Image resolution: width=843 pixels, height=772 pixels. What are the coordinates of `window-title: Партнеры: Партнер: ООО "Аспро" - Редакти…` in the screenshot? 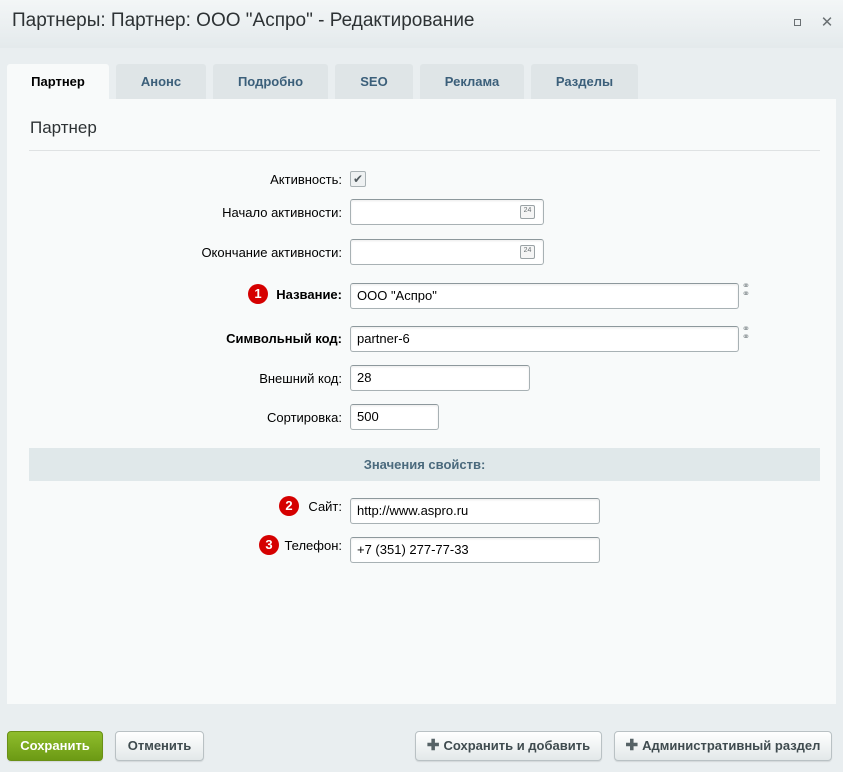 It's located at (243, 20).